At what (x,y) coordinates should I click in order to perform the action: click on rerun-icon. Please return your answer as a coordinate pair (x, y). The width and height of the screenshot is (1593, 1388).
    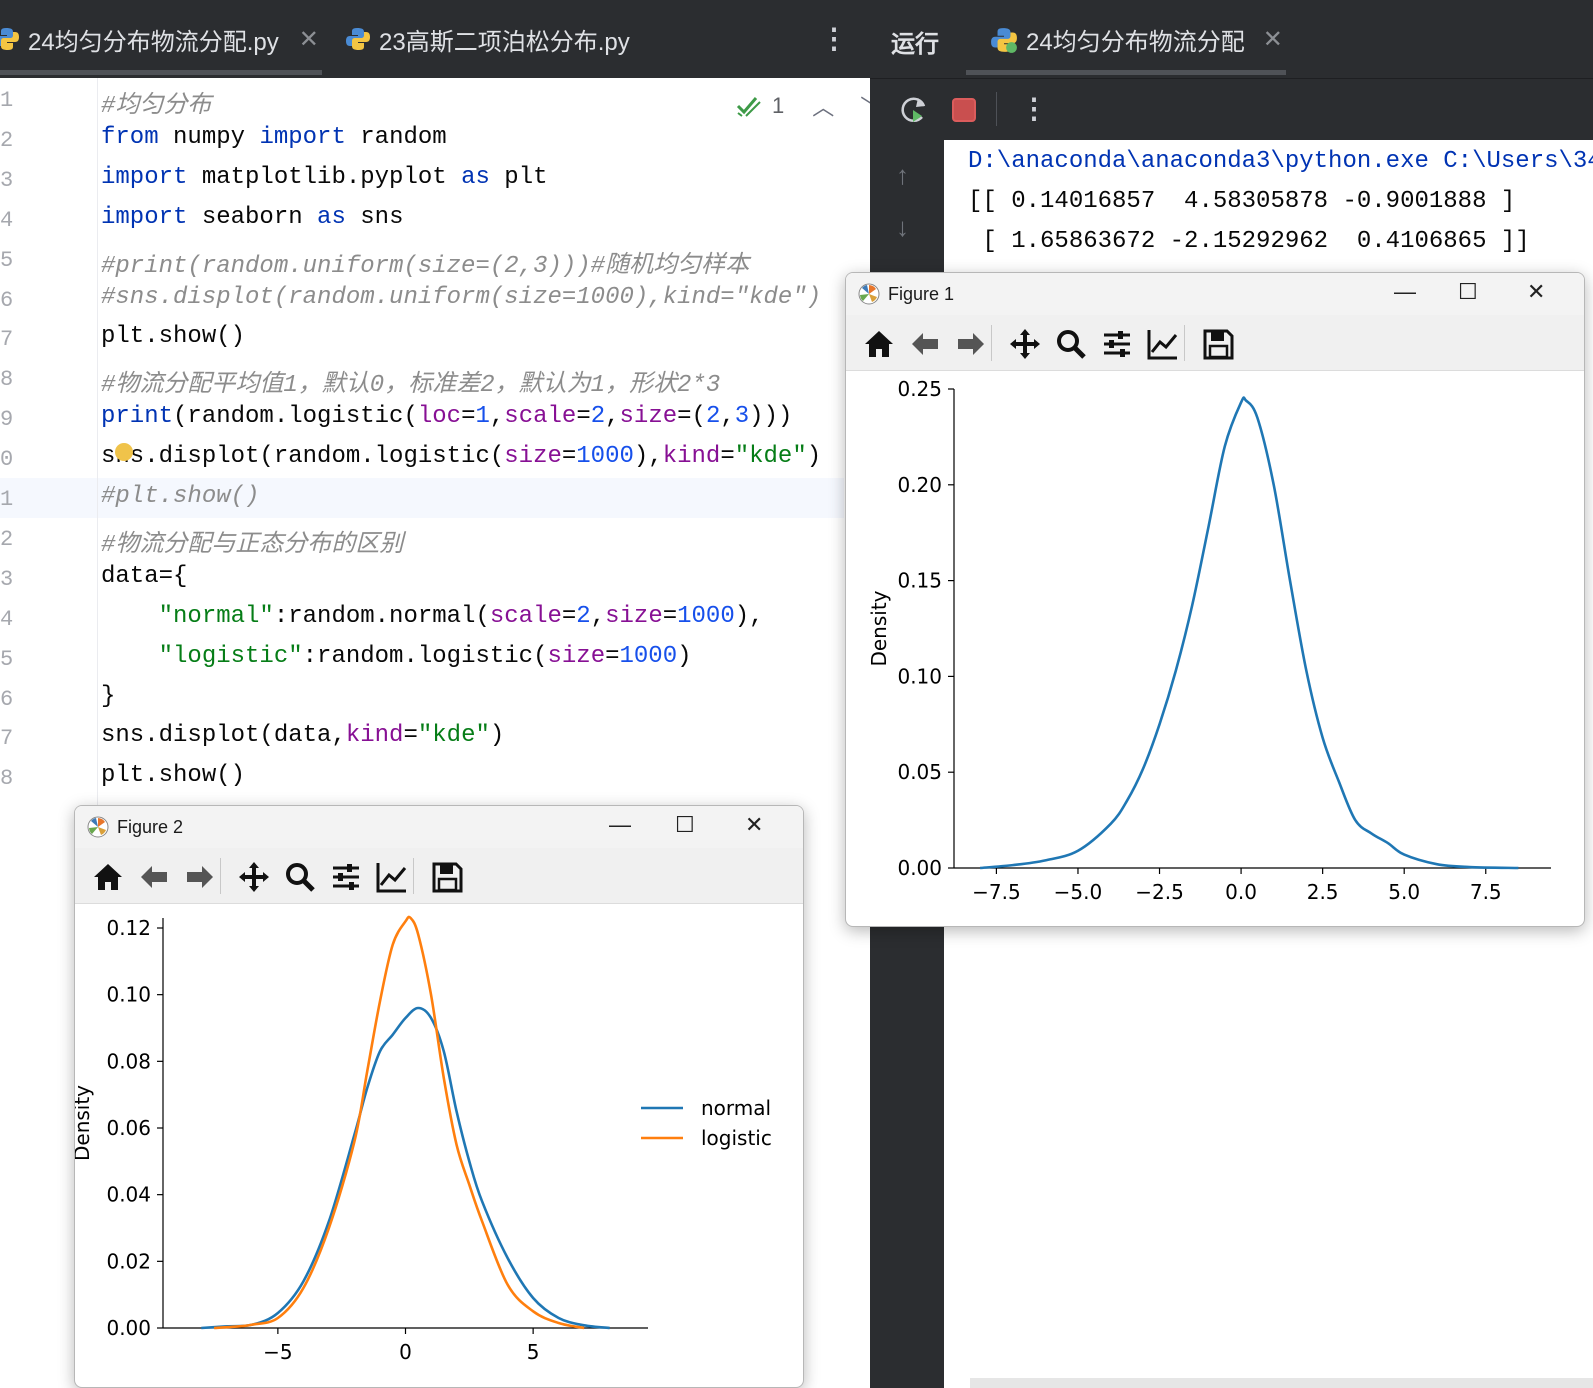
    Looking at the image, I should click on (914, 110).